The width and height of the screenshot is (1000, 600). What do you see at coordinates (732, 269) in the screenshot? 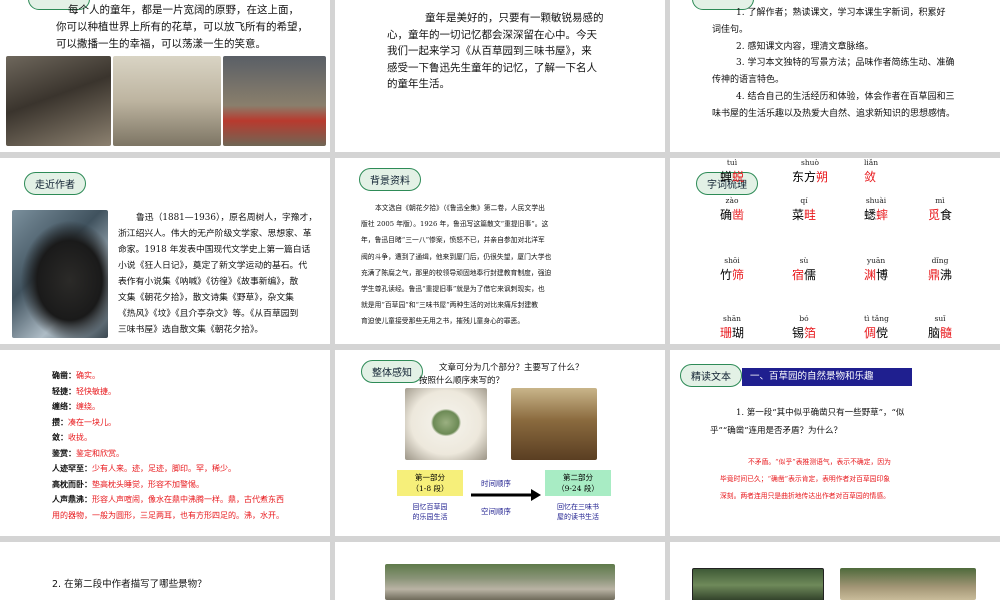
I see `vocab-item: shōi 竹筛` at bounding box center [732, 269].